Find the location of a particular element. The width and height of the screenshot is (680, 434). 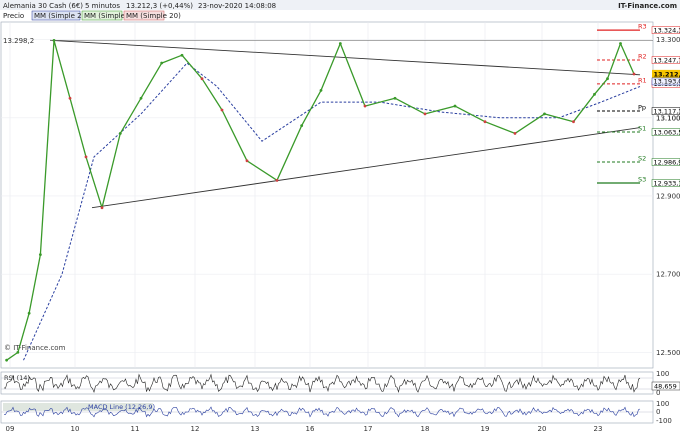

time-tick-label: 23 is located at coordinates (598, 429).